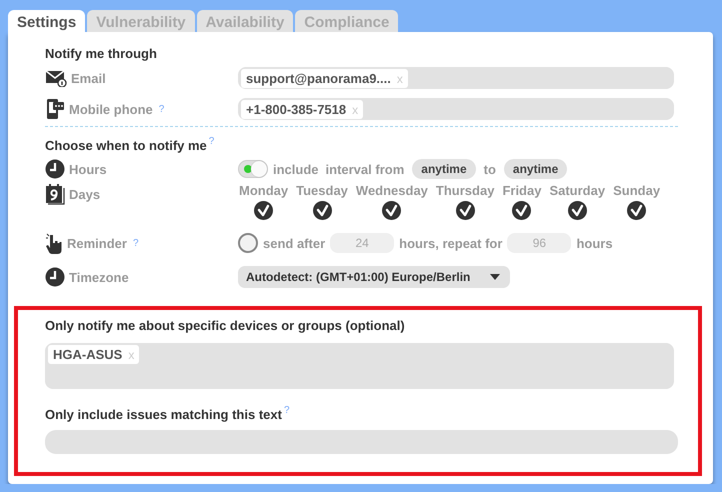 The width and height of the screenshot is (722, 492). What do you see at coordinates (522, 190) in the screenshot?
I see `day-label: Friday` at bounding box center [522, 190].